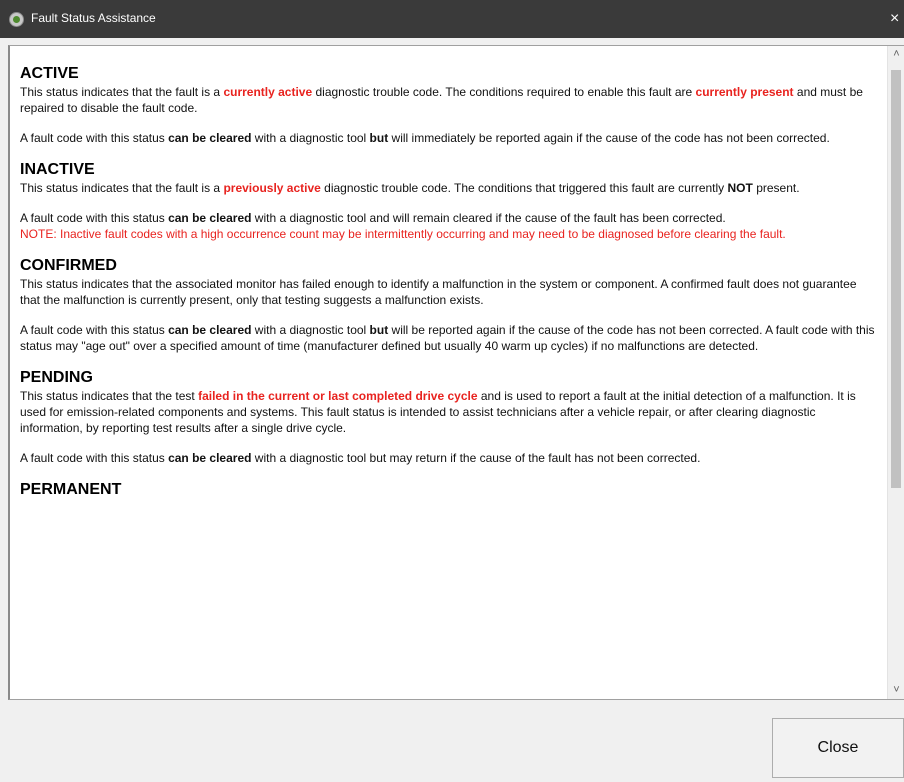 The image size is (904, 782). I want to click on close-button: Close, so click(838, 748).